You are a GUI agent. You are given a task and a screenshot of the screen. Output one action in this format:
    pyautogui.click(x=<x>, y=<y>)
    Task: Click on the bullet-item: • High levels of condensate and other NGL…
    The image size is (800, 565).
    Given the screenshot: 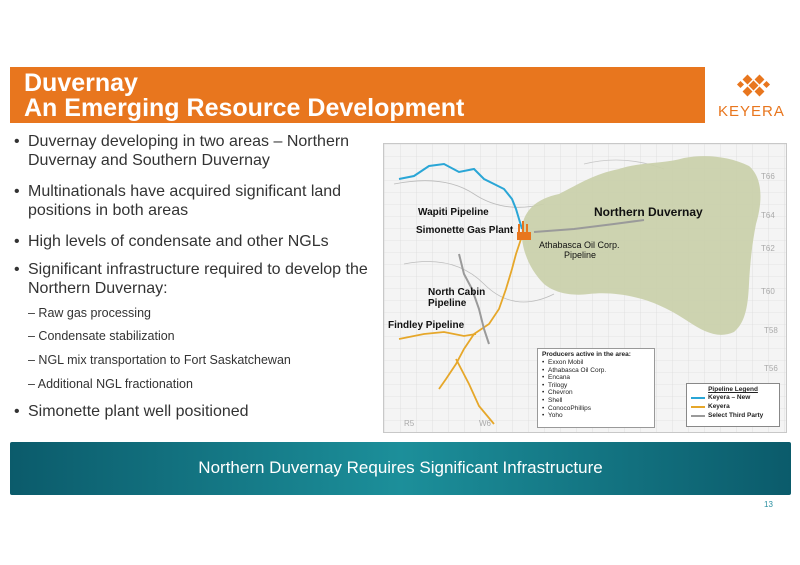 What is the action you would take?
    pyautogui.click(x=171, y=241)
    